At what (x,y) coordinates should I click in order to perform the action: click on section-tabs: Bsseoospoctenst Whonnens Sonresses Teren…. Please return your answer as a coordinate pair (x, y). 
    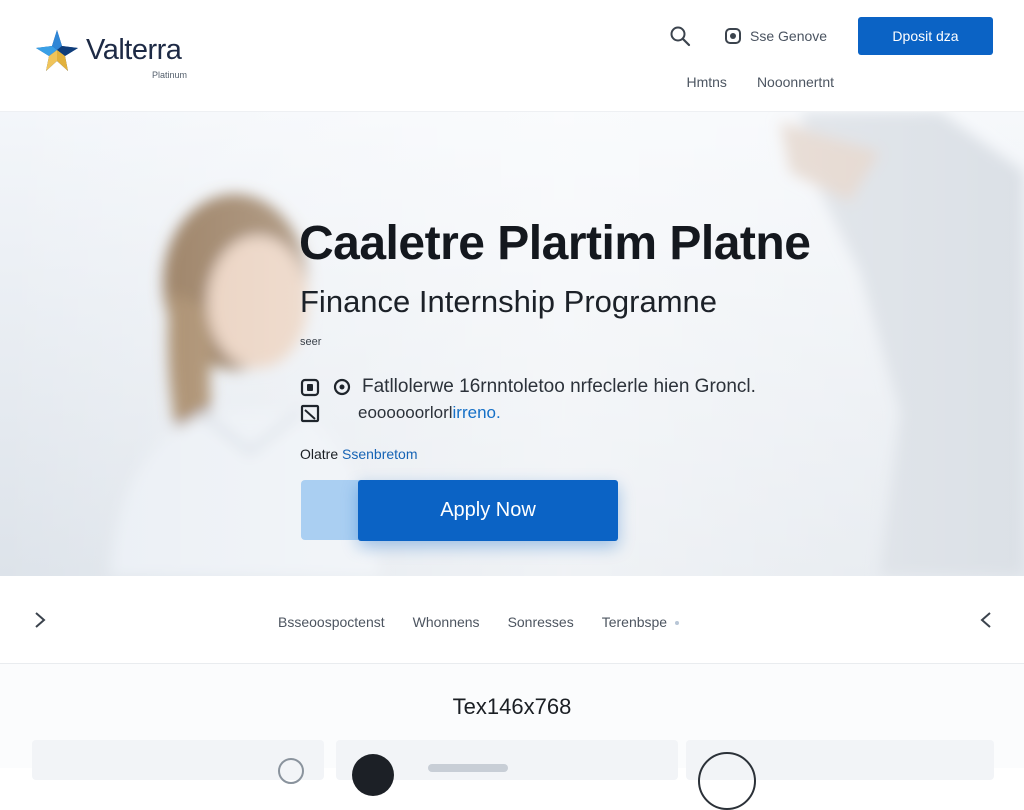
    Looking at the image, I should click on (512, 620).